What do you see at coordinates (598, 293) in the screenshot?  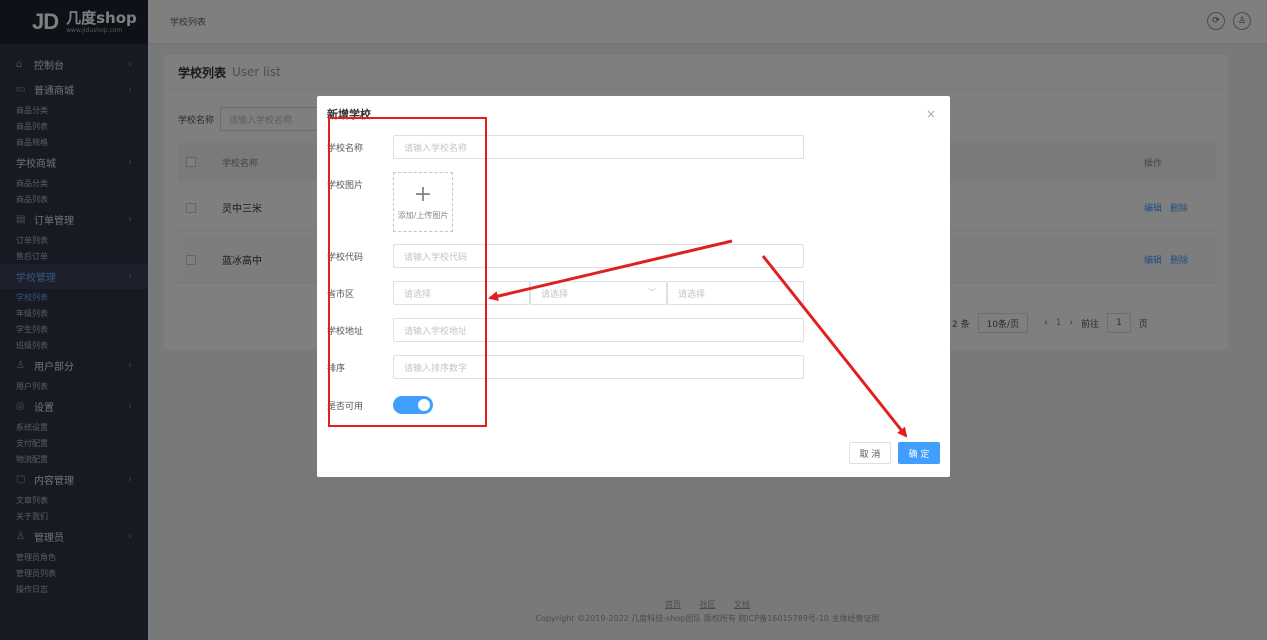 I see `city-select: 请选择 ﹀` at bounding box center [598, 293].